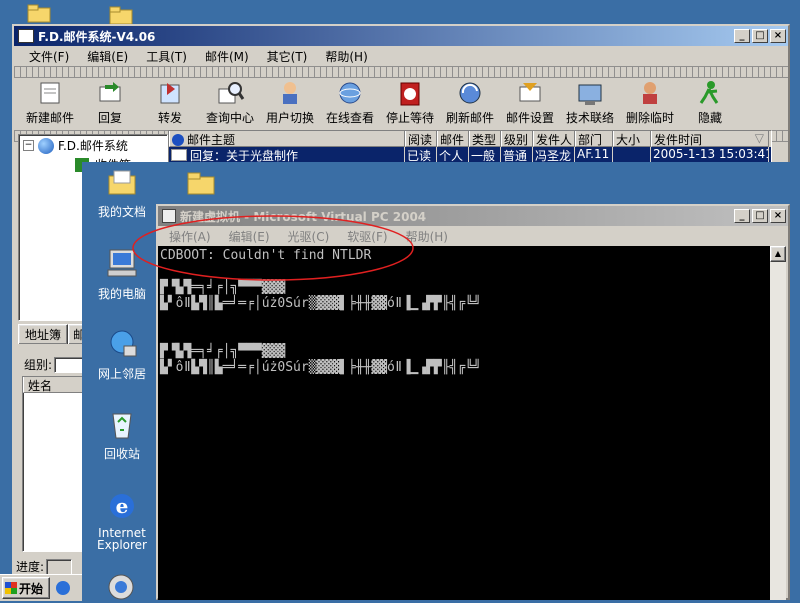  I want to click on row-mail: 个人, so click(453, 155).